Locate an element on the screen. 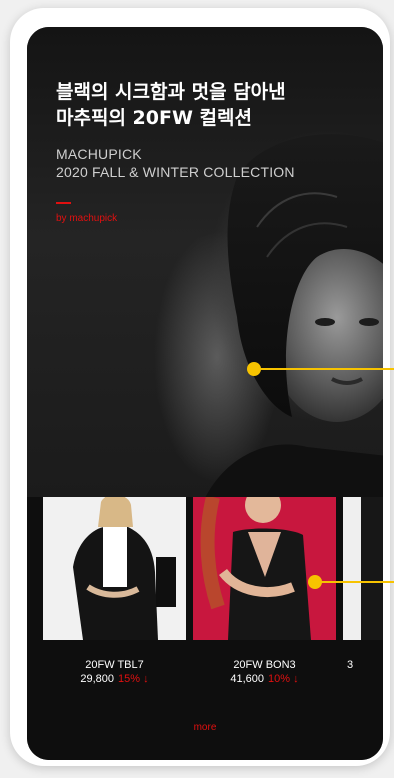  product-photo-bon3 is located at coordinates (264, 568).